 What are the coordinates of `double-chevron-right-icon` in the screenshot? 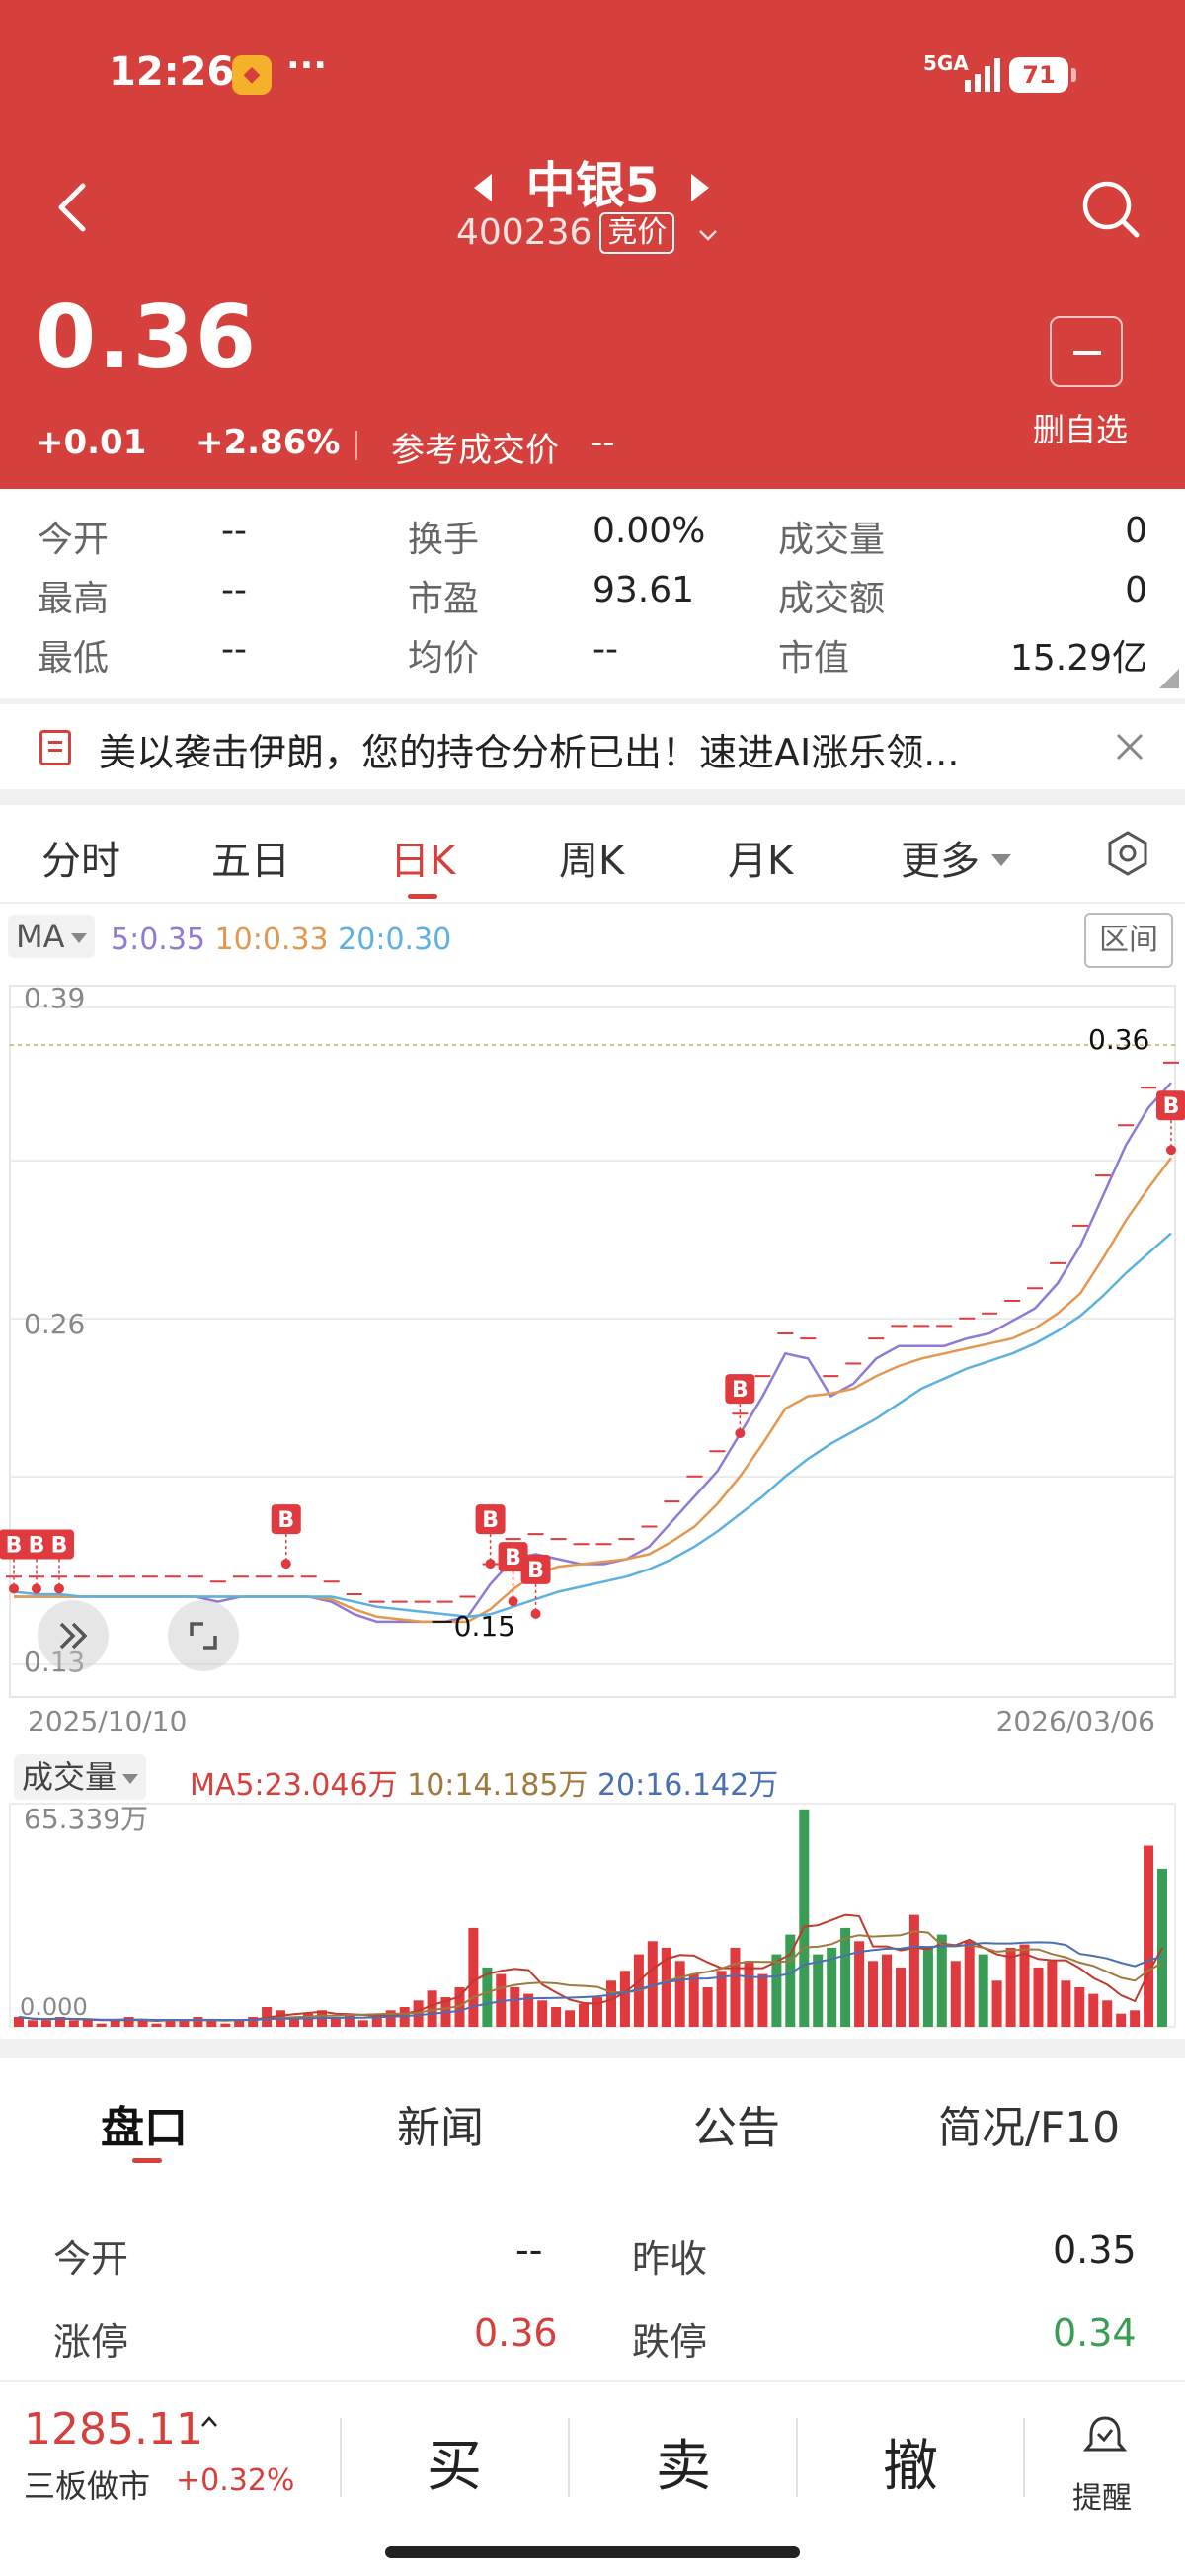 It's located at (73, 1636).